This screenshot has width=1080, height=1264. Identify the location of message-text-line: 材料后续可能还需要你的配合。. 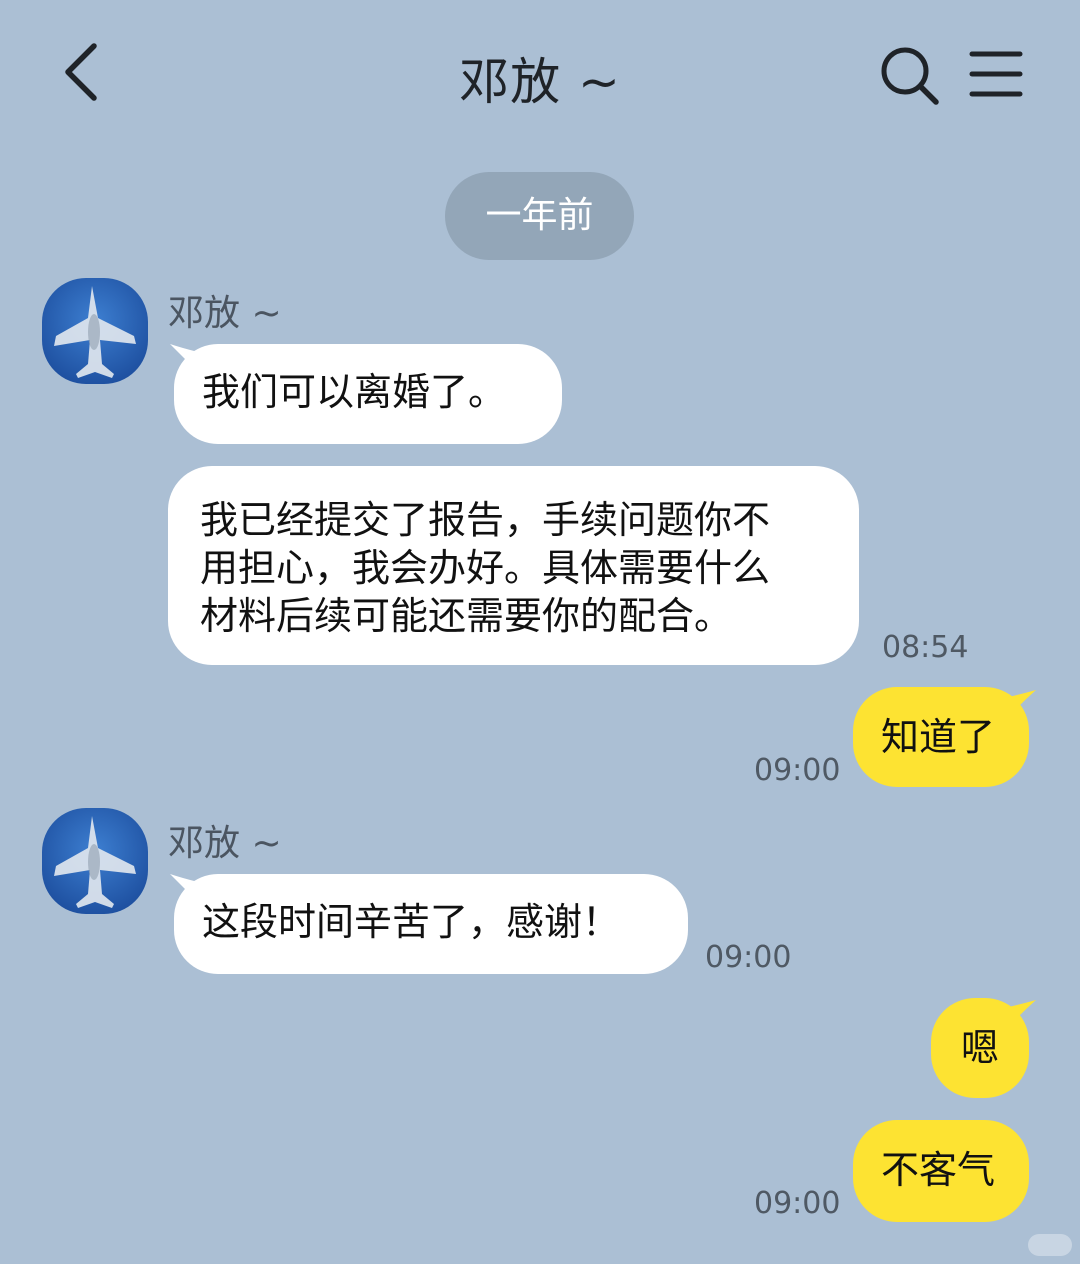
(466, 616).